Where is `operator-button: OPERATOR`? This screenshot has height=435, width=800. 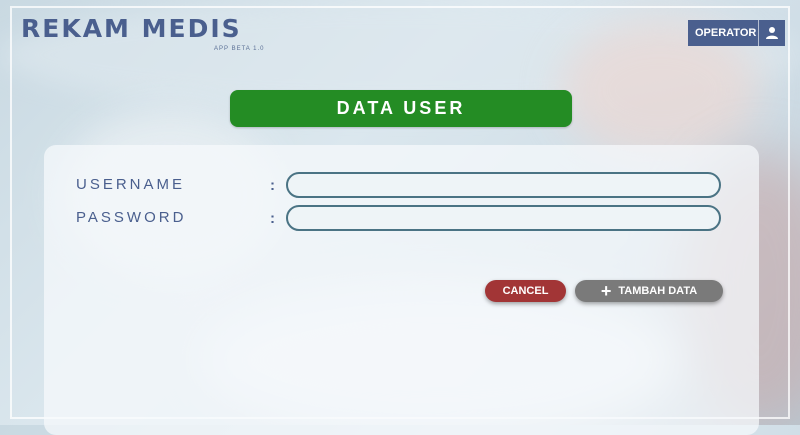
operator-button: OPERATOR is located at coordinates (736, 33).